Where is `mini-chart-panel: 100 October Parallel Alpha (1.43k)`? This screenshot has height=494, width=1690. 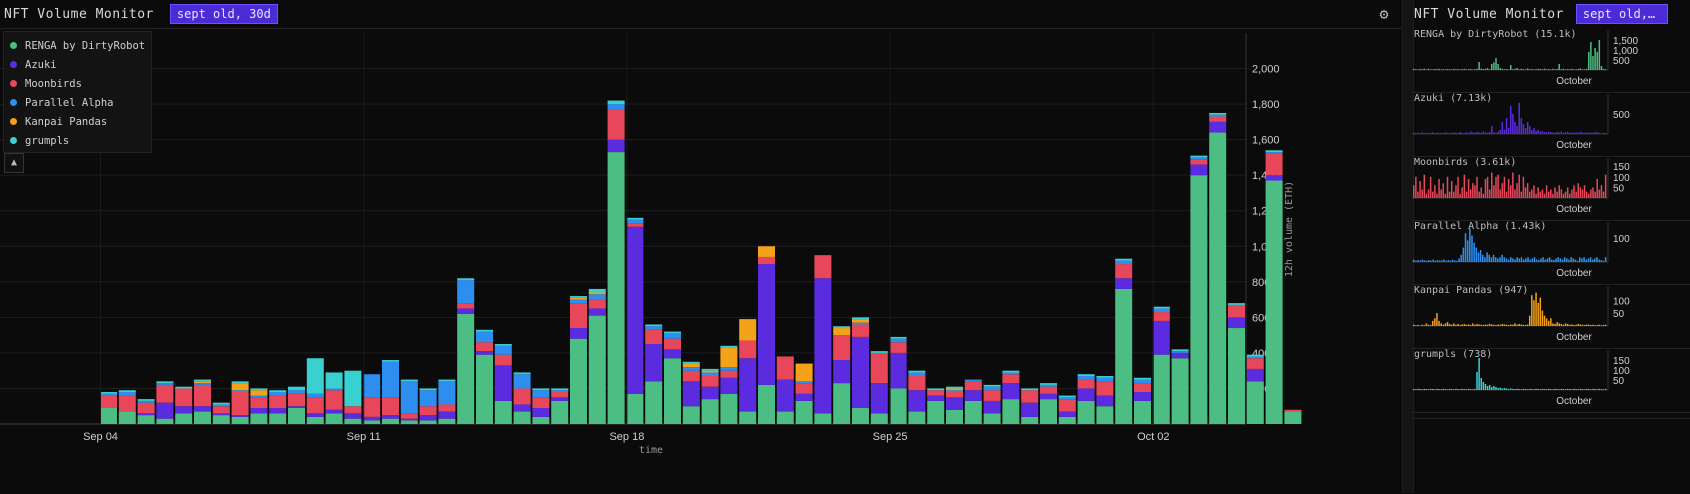
mini-chart-panel: 100 October Parallel Alpha (1.43k) is located at coordinates (1551, 252).